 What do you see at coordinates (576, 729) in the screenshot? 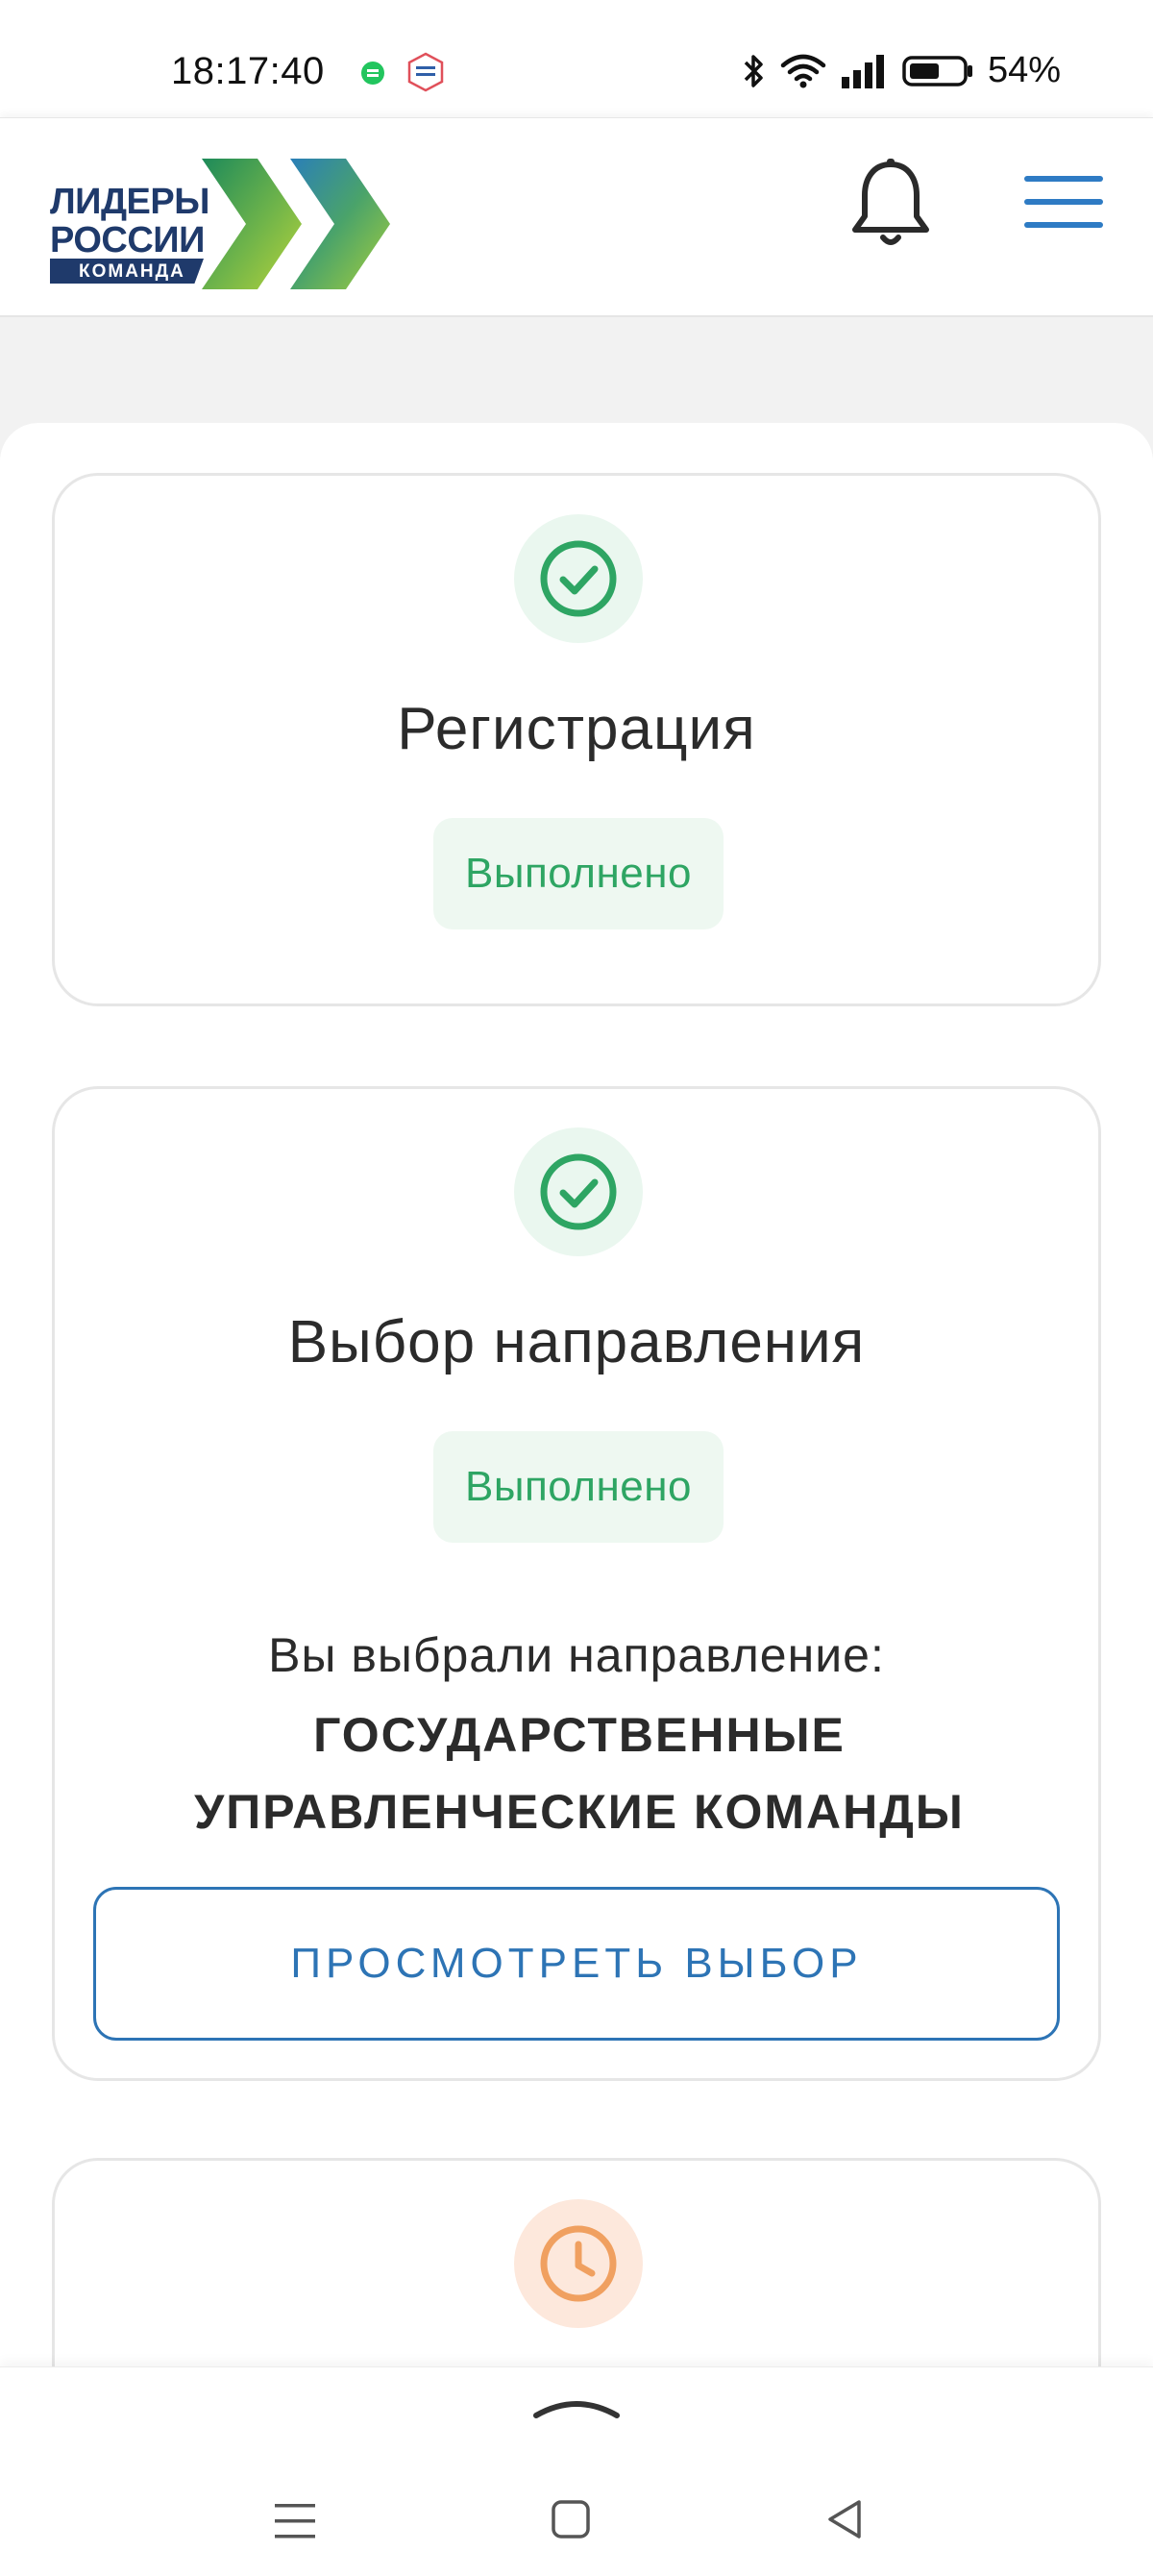
I see `step-title: Регистрация` at bounding box center [576, 729].